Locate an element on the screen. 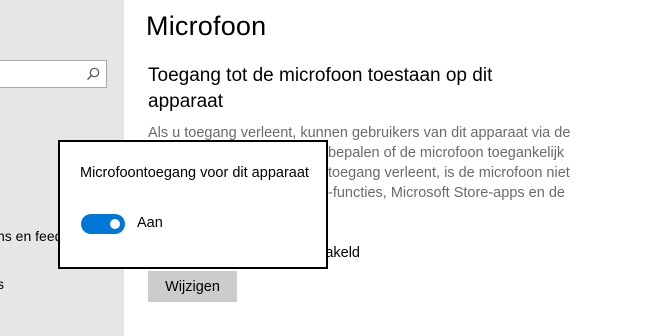  toggle-state-label: Aan is located at coordinates (150, 223).